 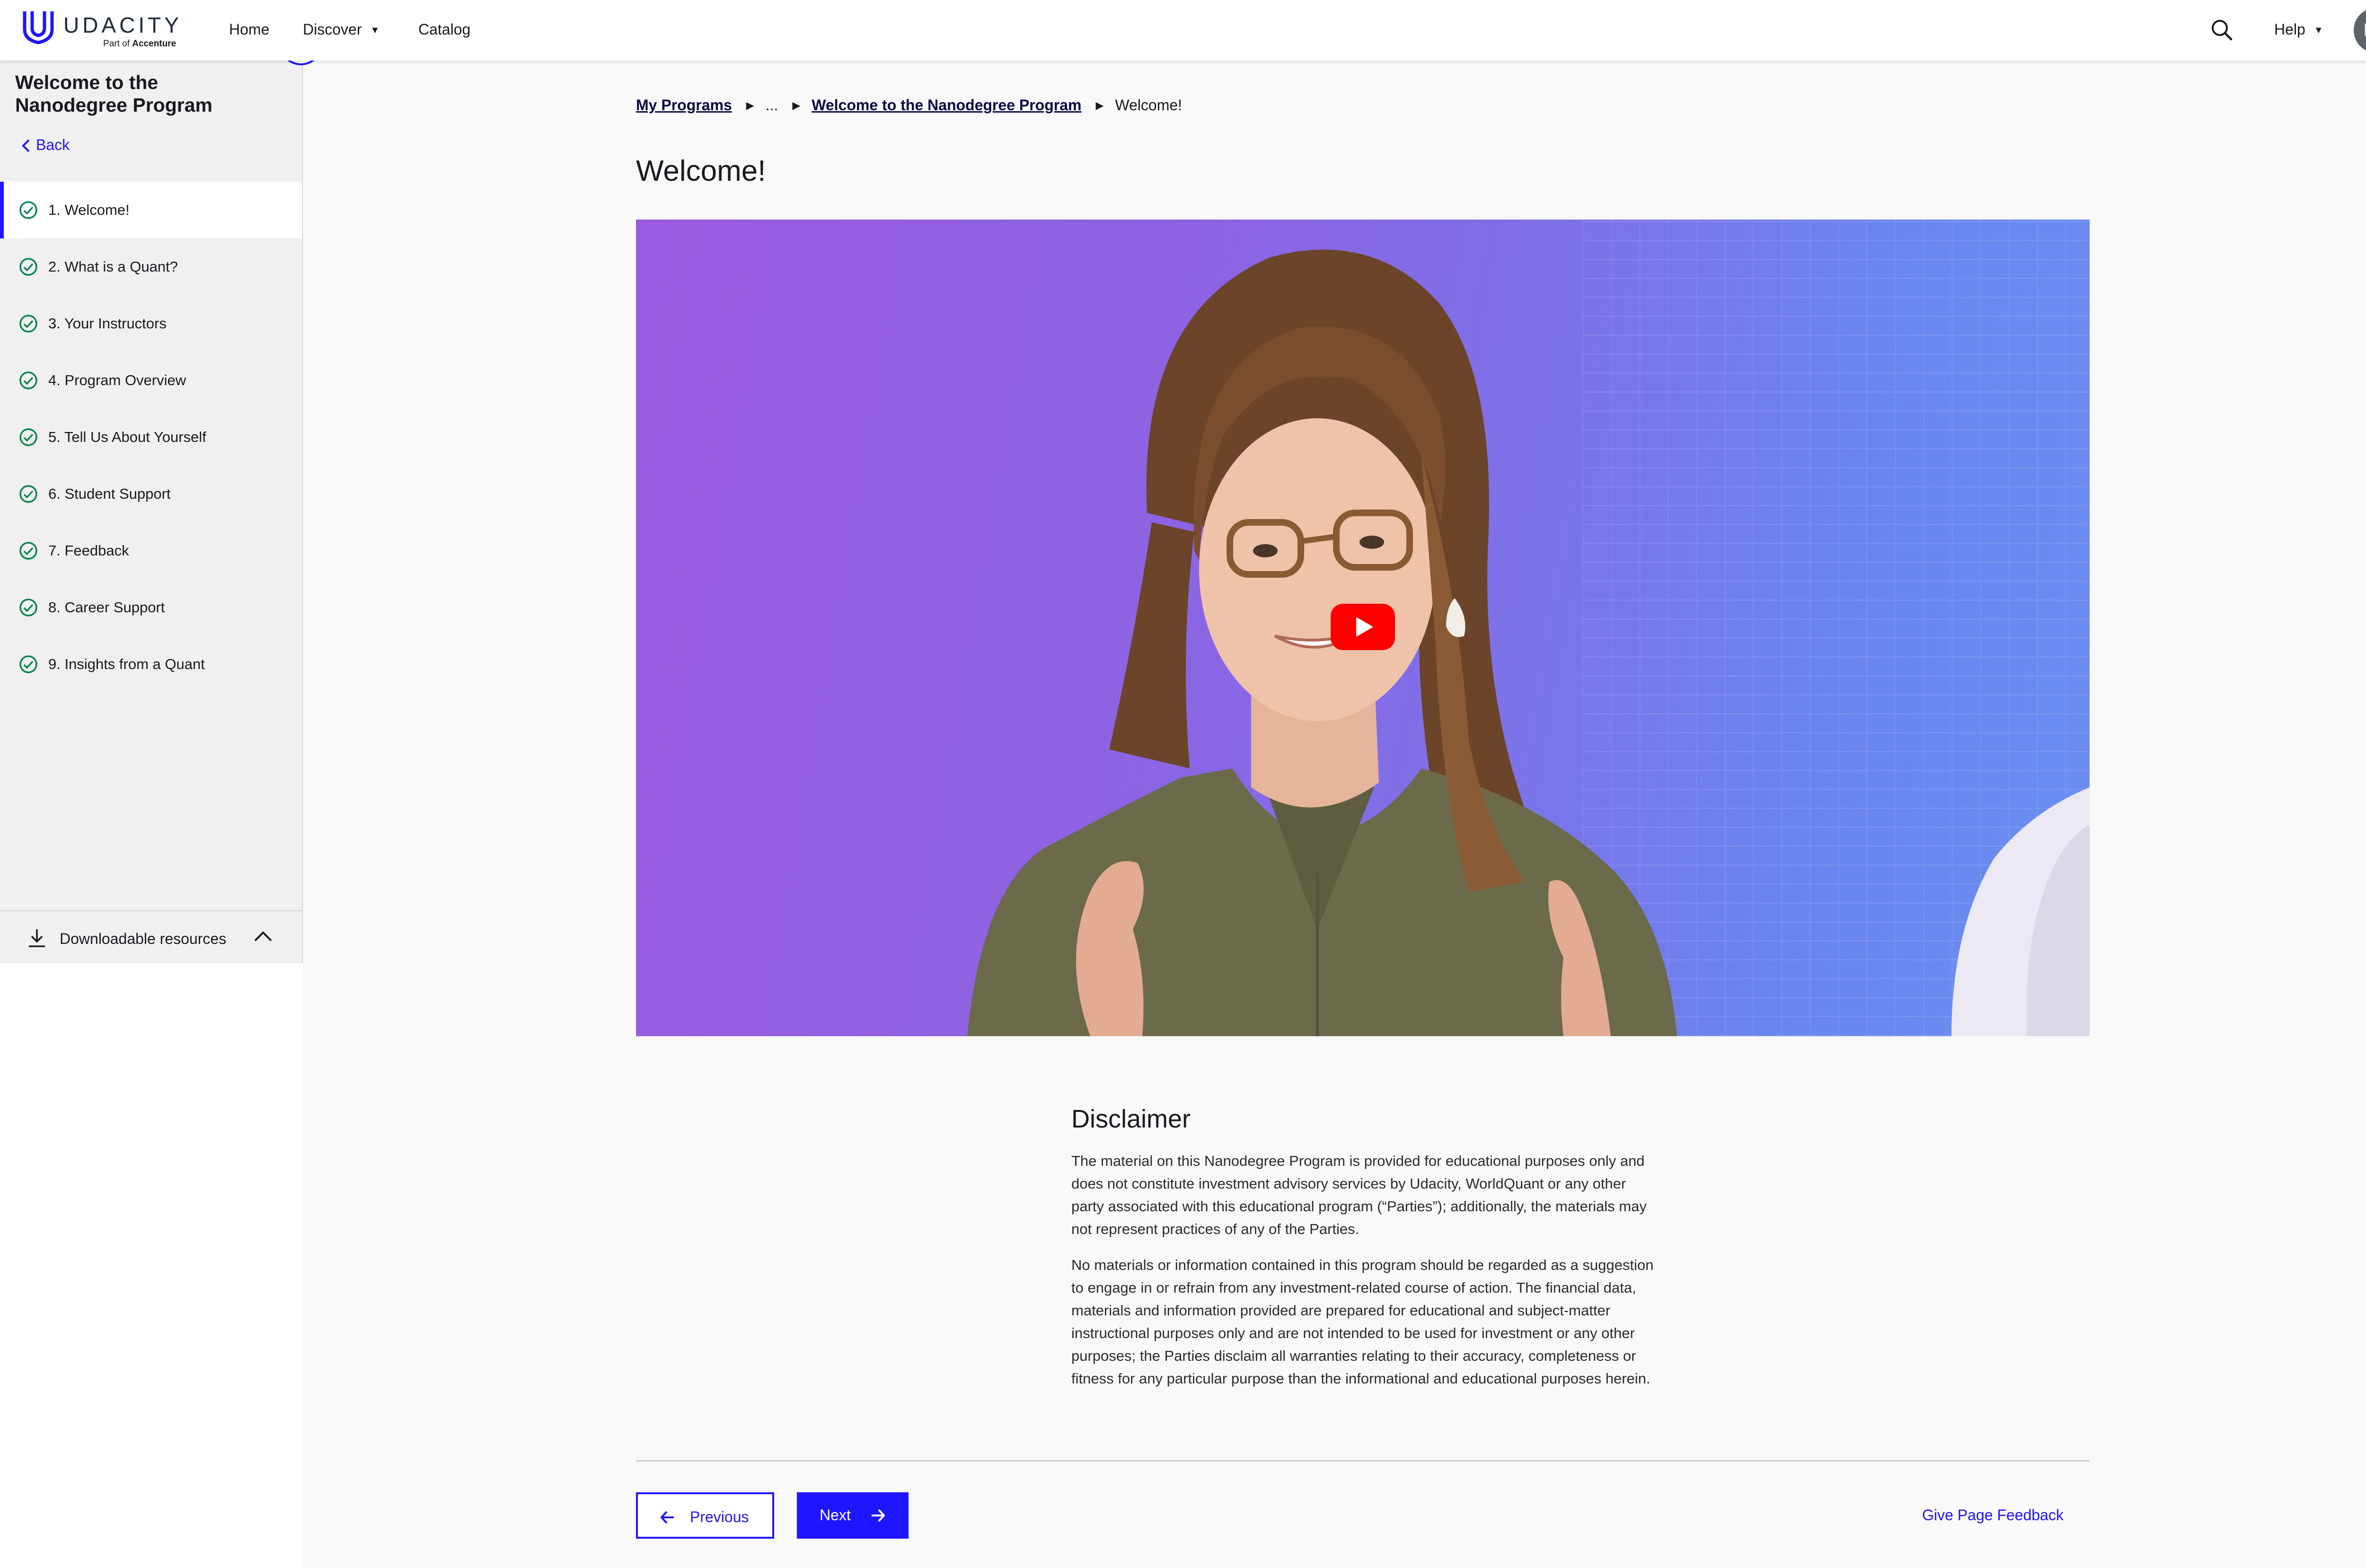 What do you see at coordinates (1993, 1515) in the screenshot?
I see `give-page-feedback-link: Give Page Feedback` at bounding box center [1993, 1515].